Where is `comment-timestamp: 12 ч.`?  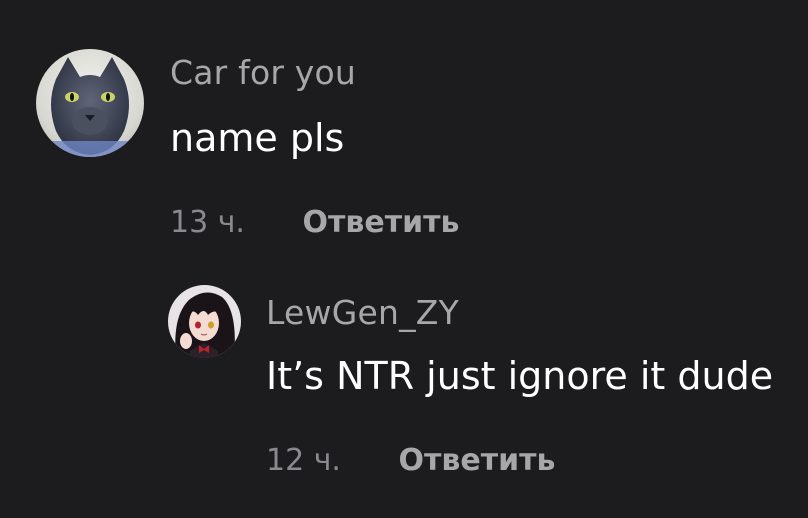 comment-timestamp: 12 ч. is located at coordinates (303, 460).